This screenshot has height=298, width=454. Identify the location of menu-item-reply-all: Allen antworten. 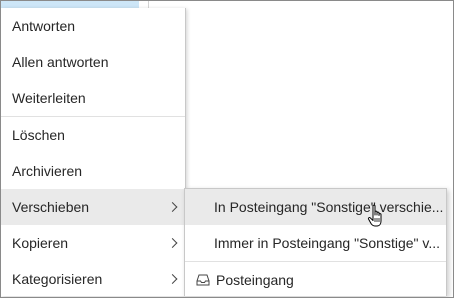
(93, 62).